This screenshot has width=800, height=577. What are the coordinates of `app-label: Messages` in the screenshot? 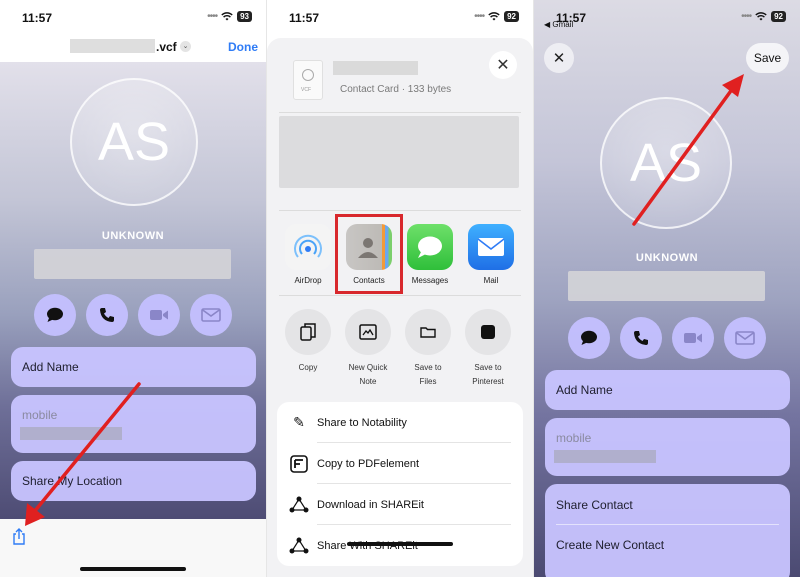 It's located at (430, 280).